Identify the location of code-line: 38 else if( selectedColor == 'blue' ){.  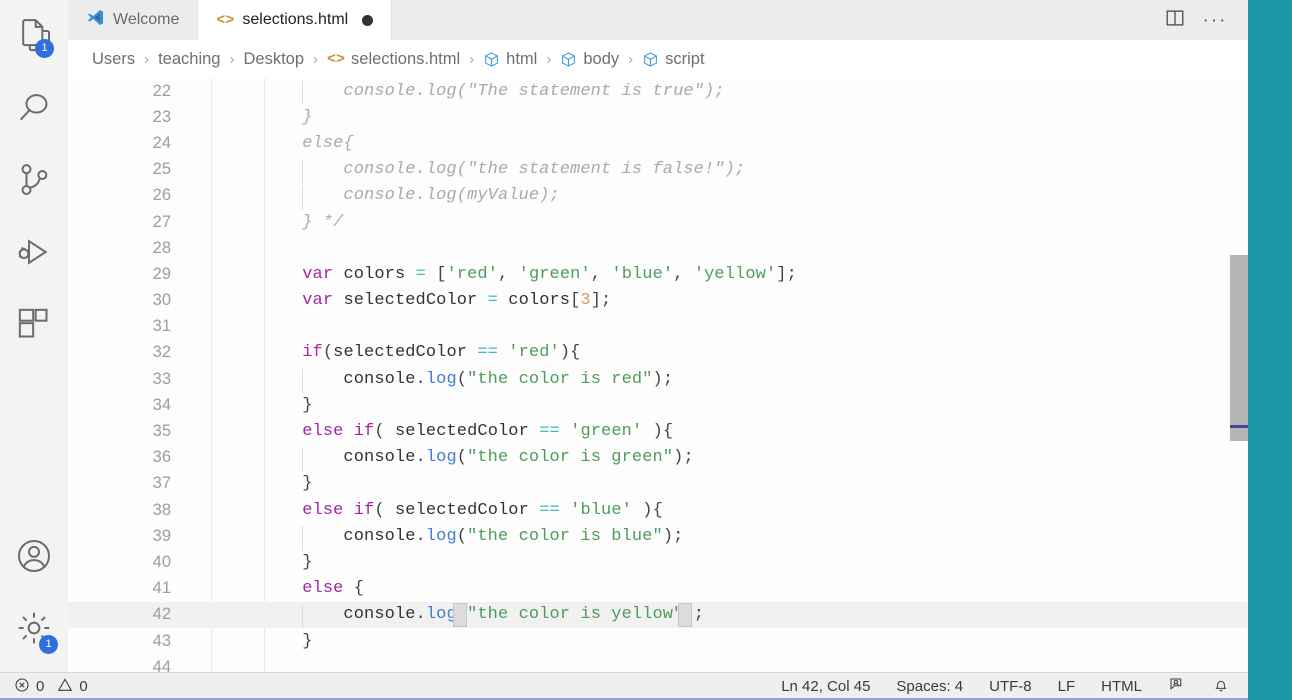
(658, 510).